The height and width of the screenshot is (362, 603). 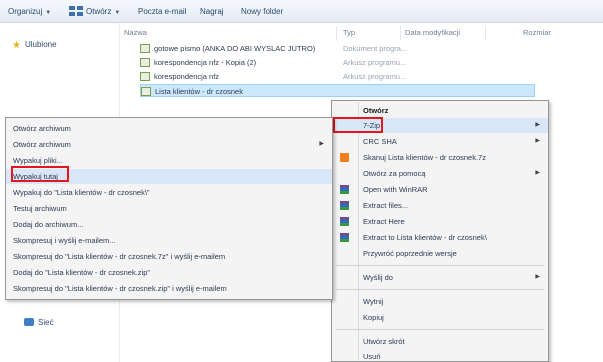 What do you see at coordinates (410, 253) in the screenshot?
I see `menu-item-label: Przywróć poprzednie wersje` at bounding box center [410, 253].